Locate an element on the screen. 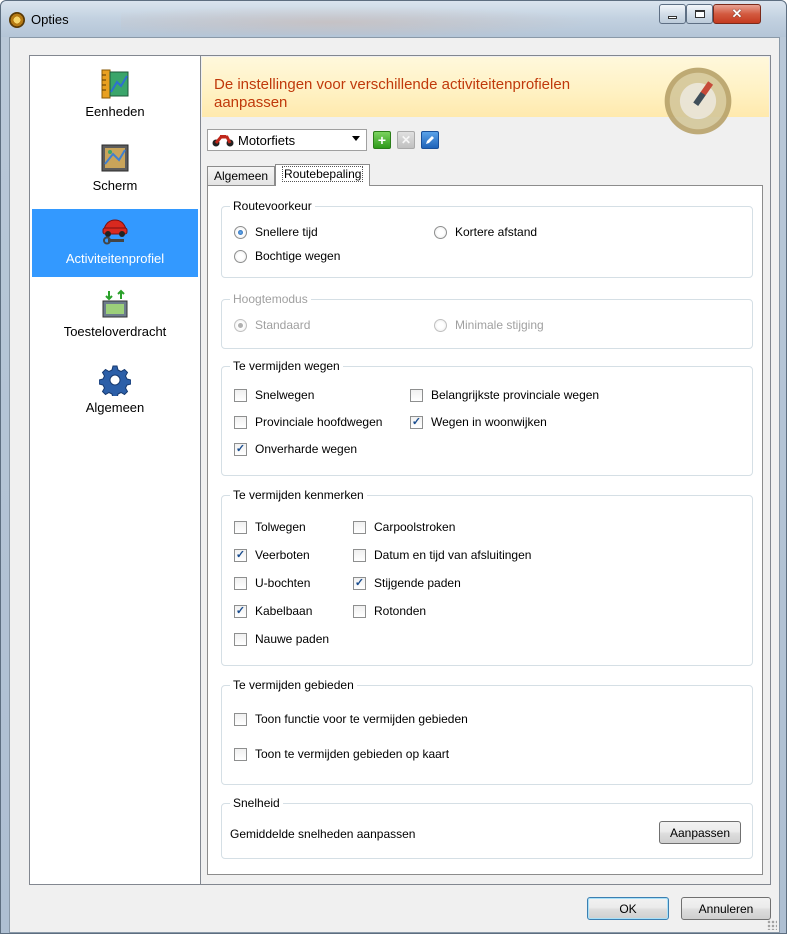  maximize-button is located at coordinates (699, 14).